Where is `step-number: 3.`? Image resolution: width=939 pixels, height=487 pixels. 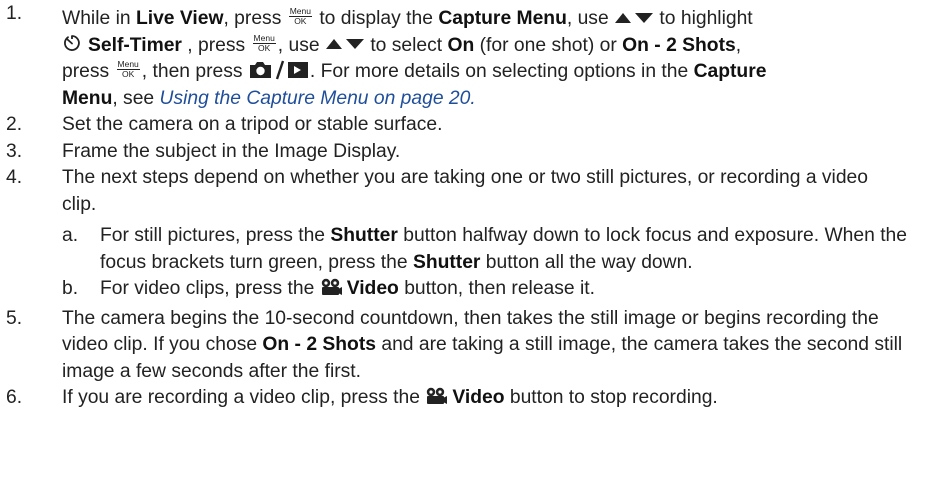
step-number: 3. is located at coordinates (14, 151).